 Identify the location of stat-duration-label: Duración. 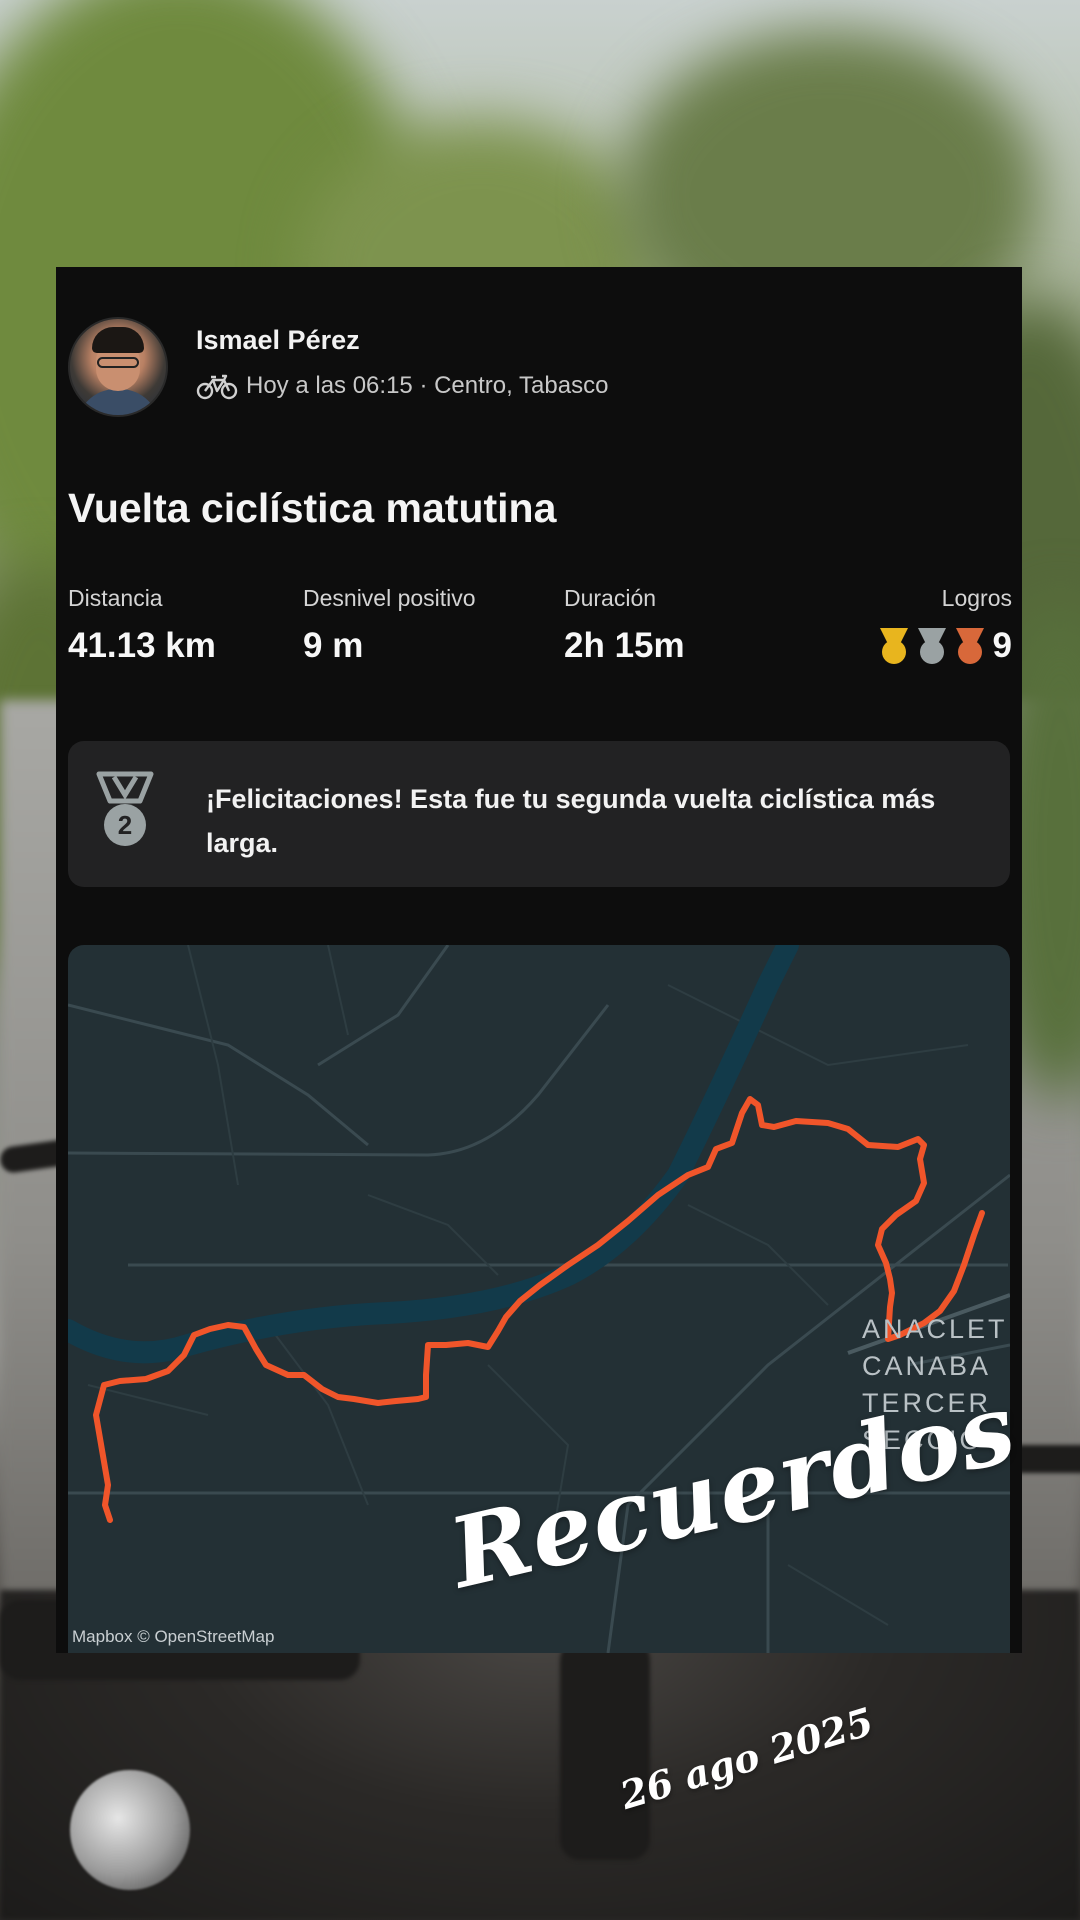
(610, 598).